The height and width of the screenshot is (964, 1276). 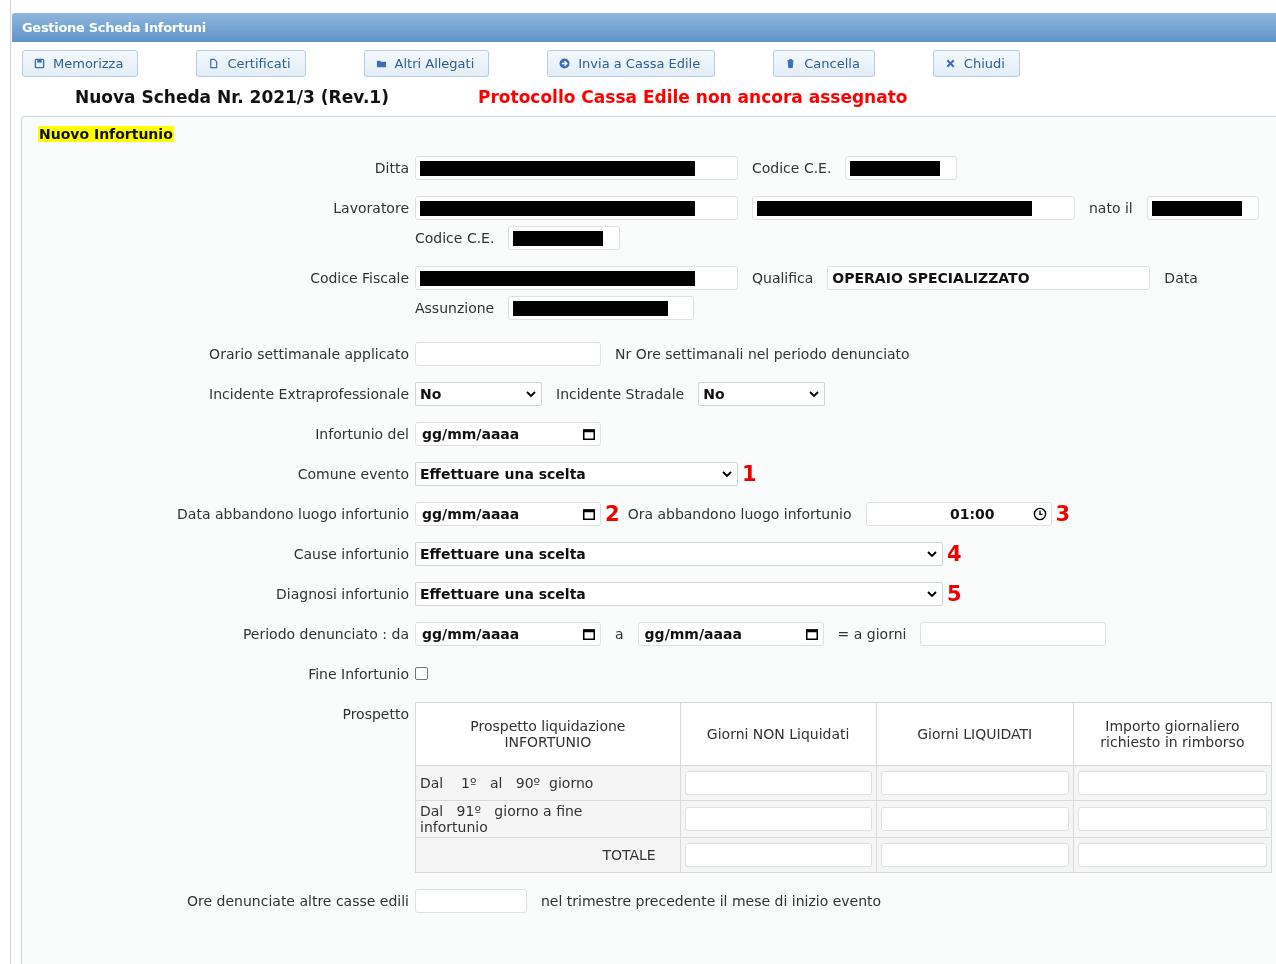 I want to click on field-label: Infortunio del, so click(x=362, y=434).